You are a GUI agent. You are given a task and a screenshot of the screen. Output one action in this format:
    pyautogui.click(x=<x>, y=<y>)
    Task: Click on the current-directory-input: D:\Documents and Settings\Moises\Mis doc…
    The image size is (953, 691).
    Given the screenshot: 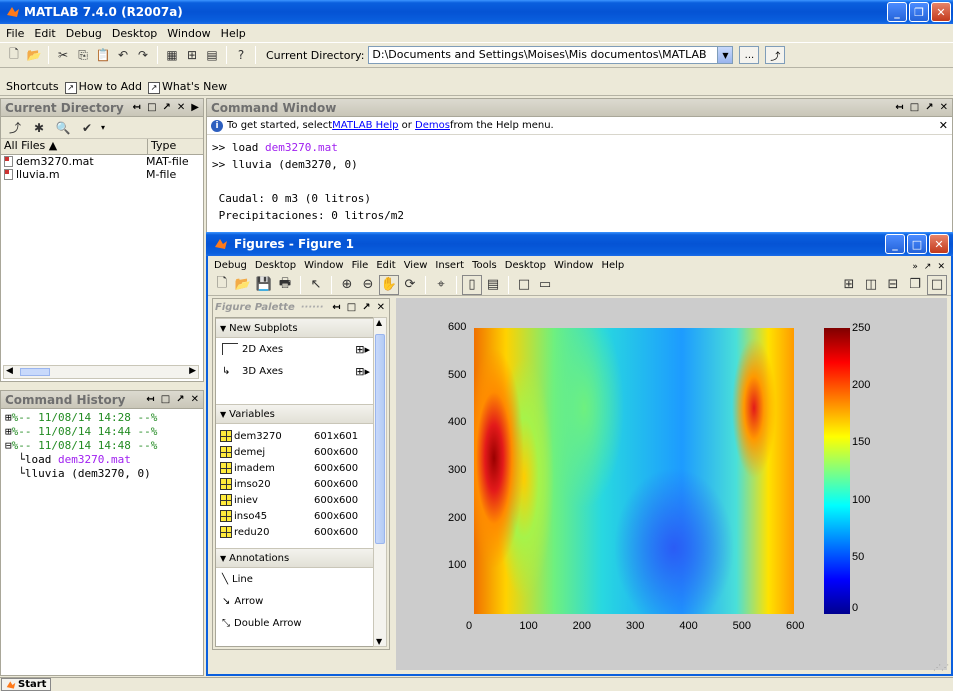 What is the action you would take?
    pyautogui.click(x=543, y=55)
    